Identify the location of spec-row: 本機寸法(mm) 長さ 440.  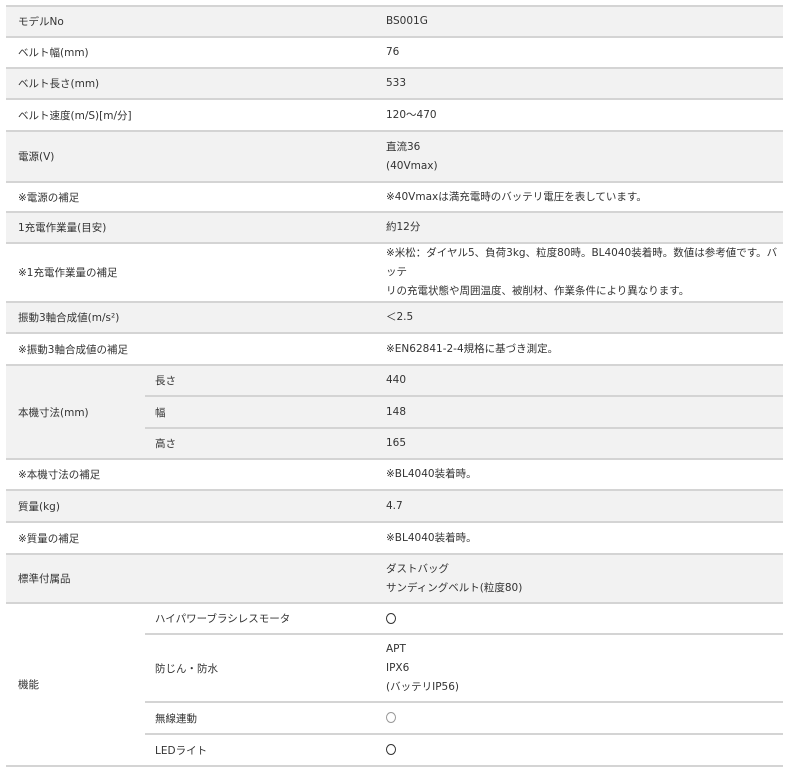
(394, 412).